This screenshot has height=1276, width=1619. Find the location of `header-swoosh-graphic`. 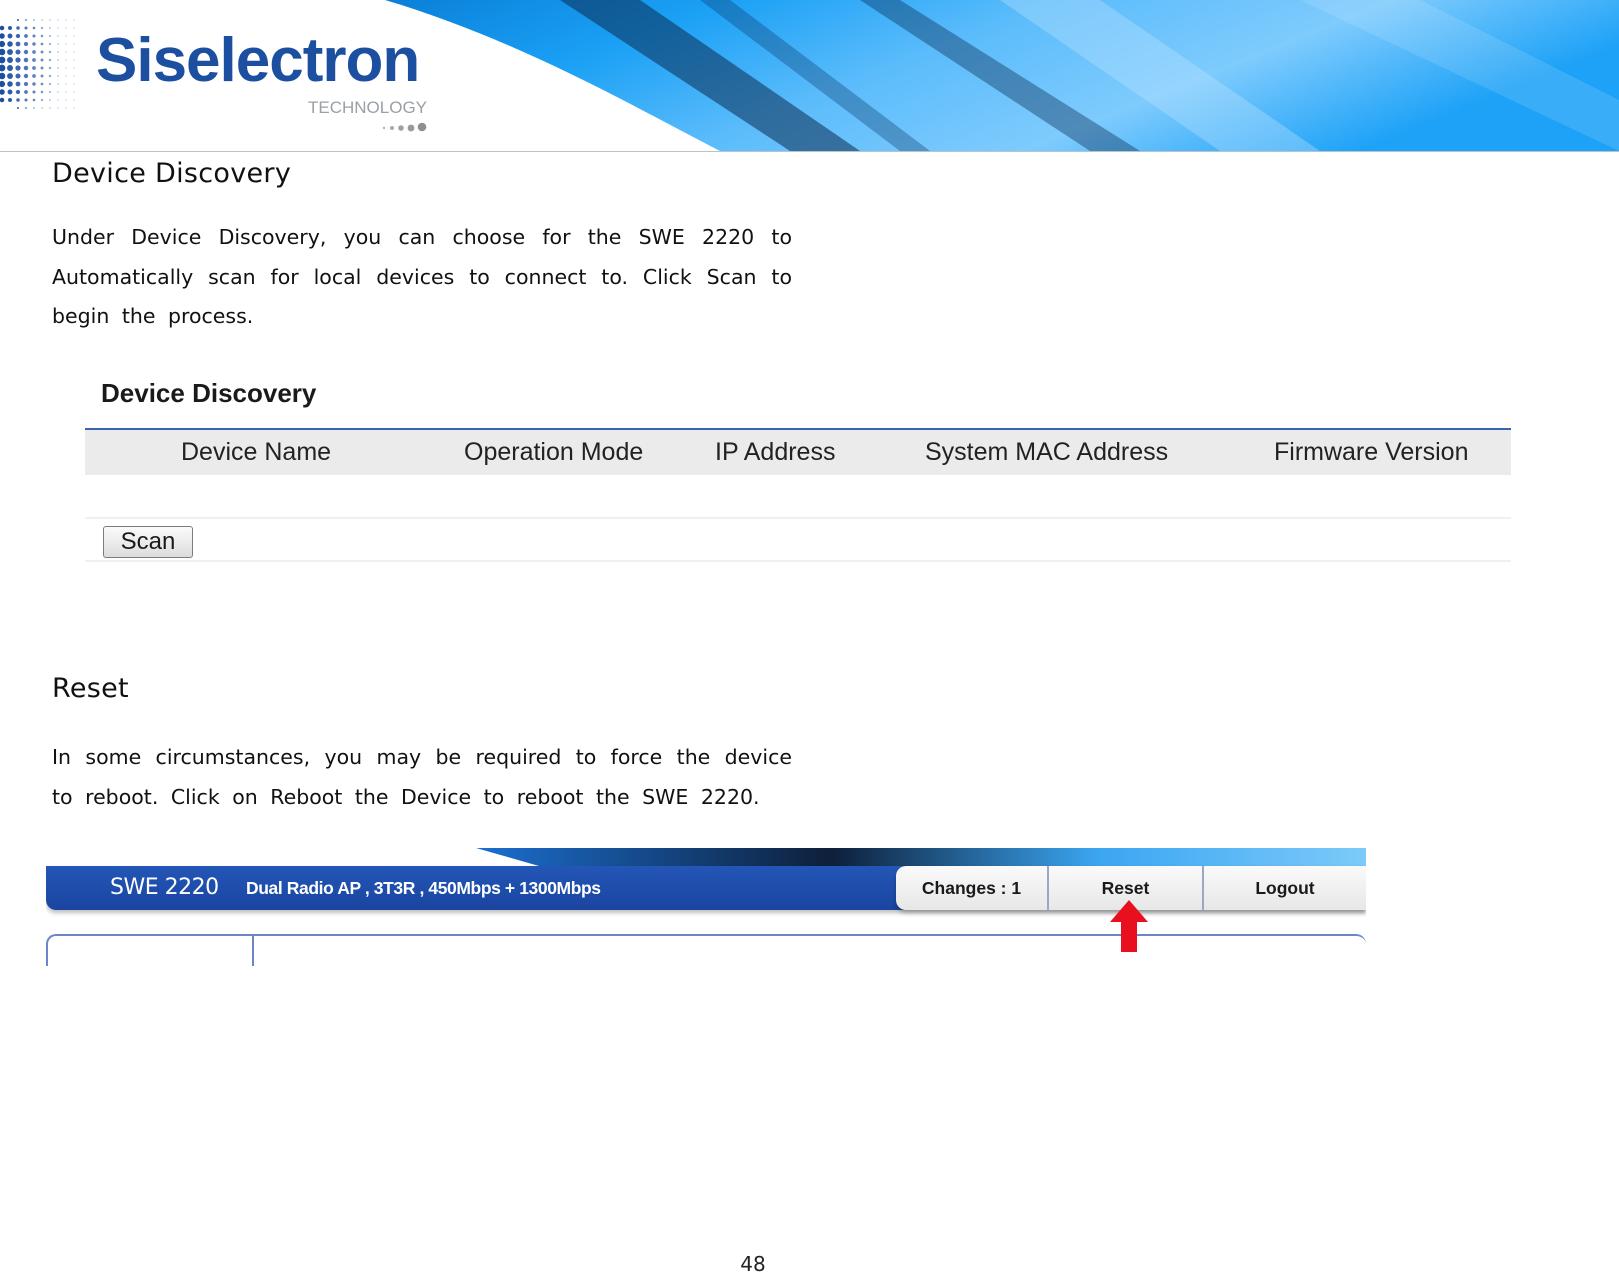

header-swoosh-graphic is located at coordinates (921, 858).